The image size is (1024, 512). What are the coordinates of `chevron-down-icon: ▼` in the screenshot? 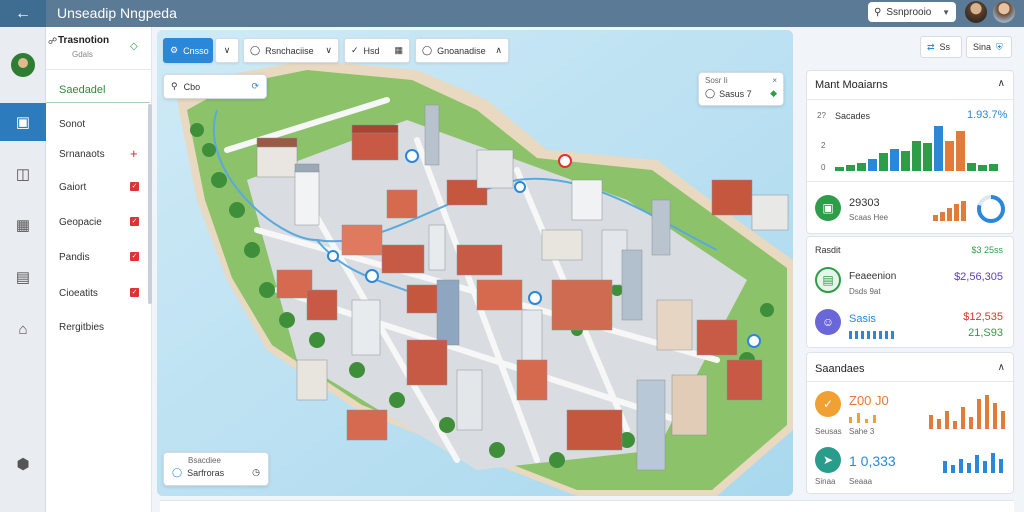 It's located at (946, 12).